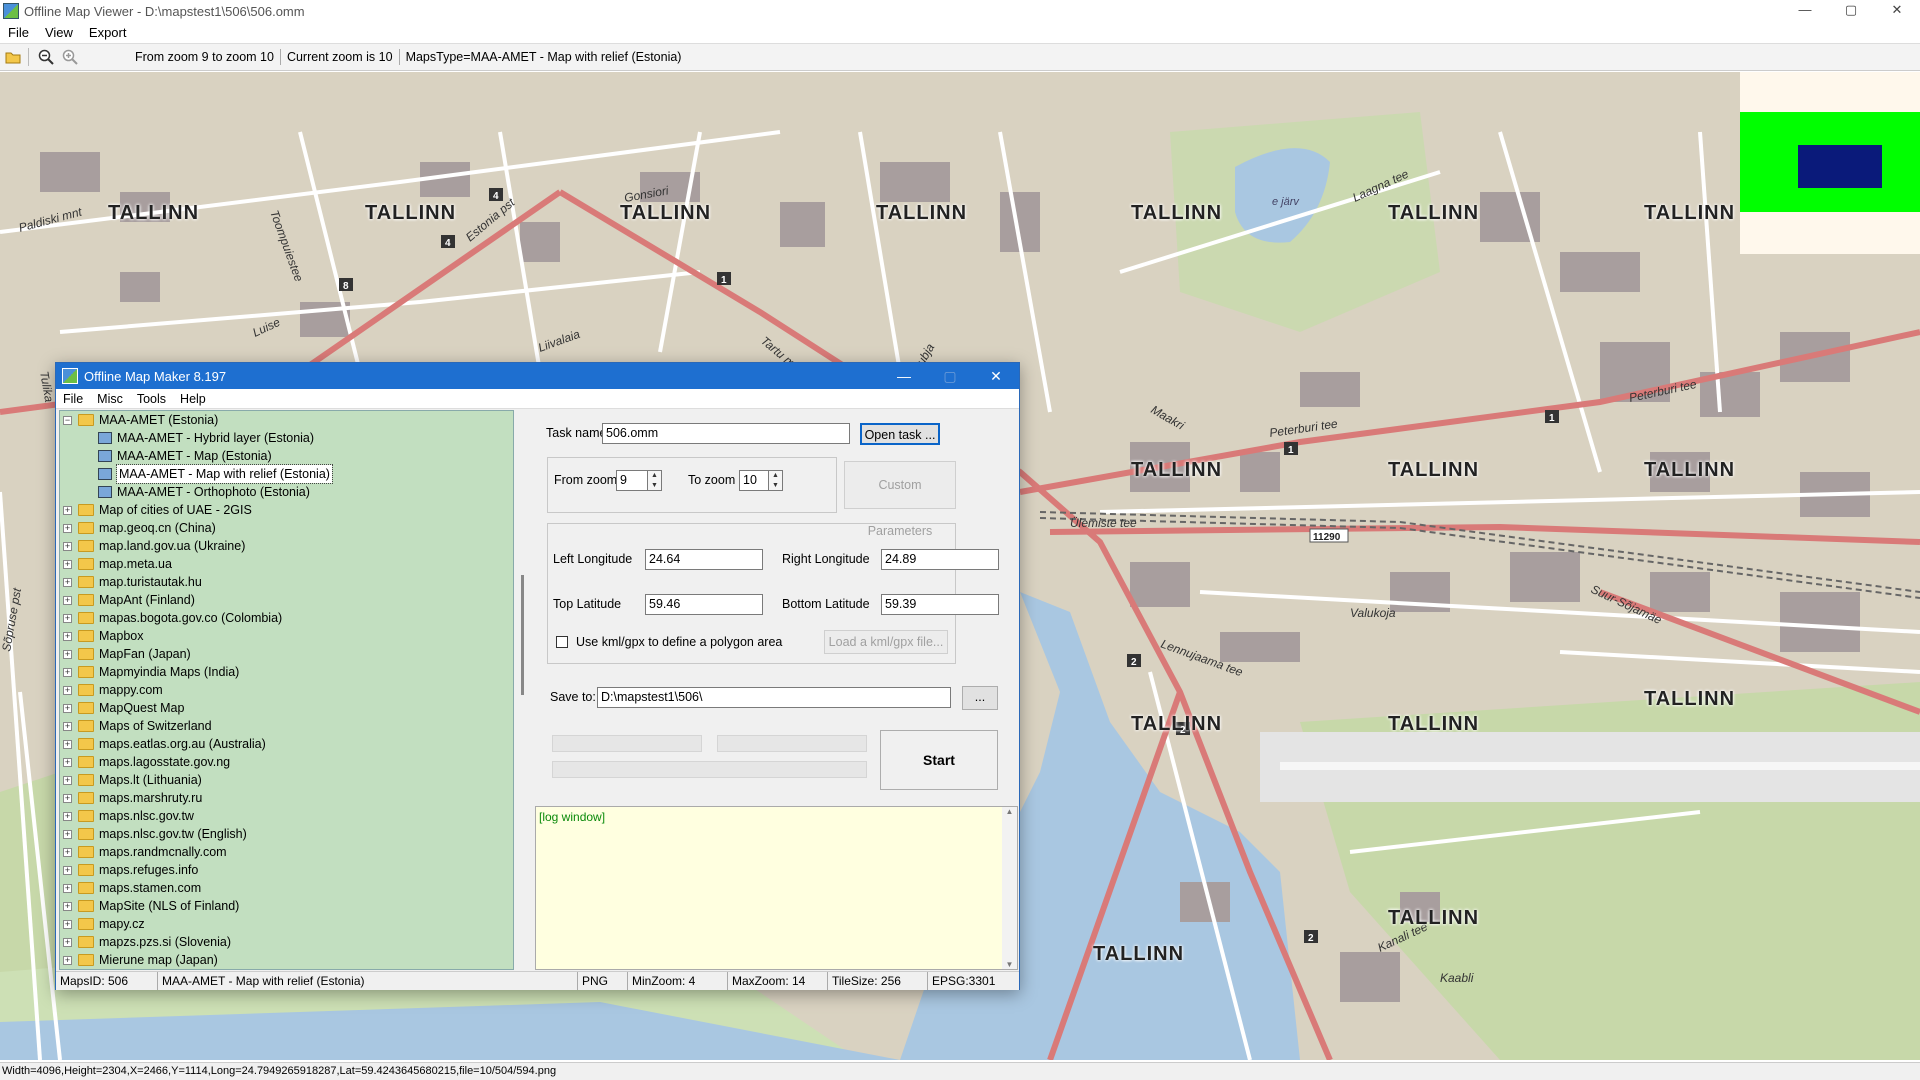 The image size is (1920, 1080). Describe the element at coordinates (286, 492) in the screenshot. I see `tree-map-item: MAA-AMET - Orthophoto (Estonia)` at that location.